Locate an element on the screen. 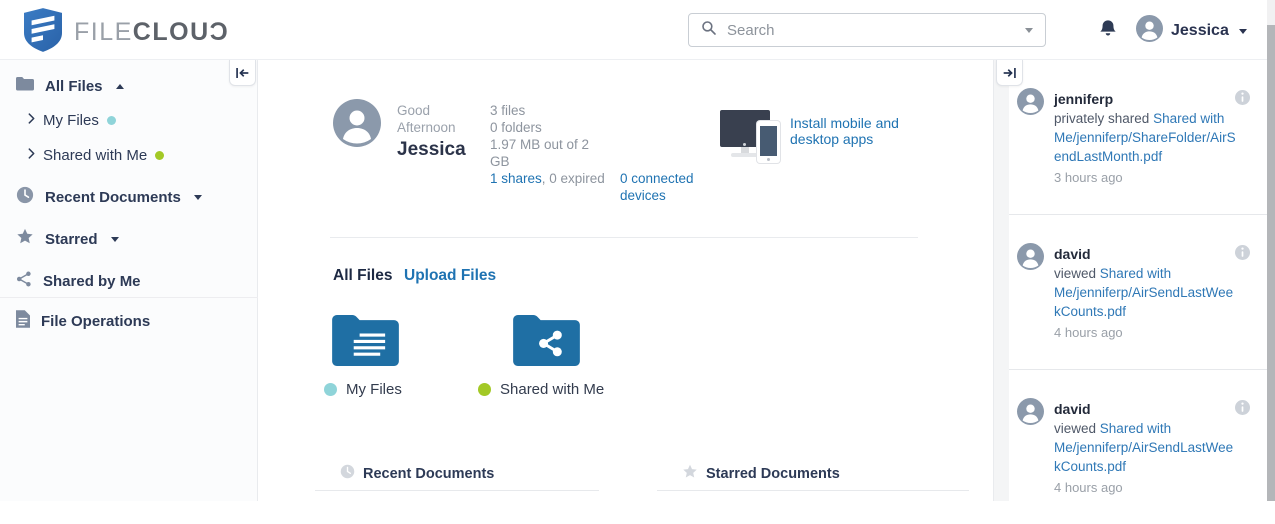  sidebar-item-shared-by-me: Shared by Me is located at coordinates (78, 281).